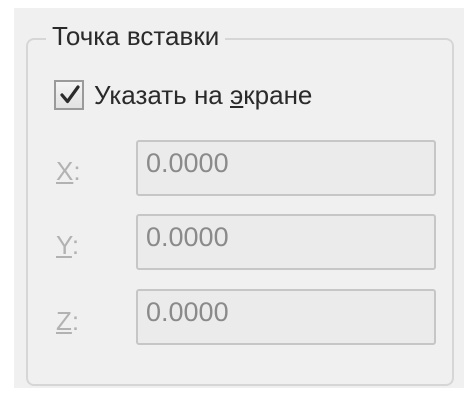  What do you see at coordinates (68, 171) in the screenshot?
I see `x-label: X:` at bounding box center [68, 171].